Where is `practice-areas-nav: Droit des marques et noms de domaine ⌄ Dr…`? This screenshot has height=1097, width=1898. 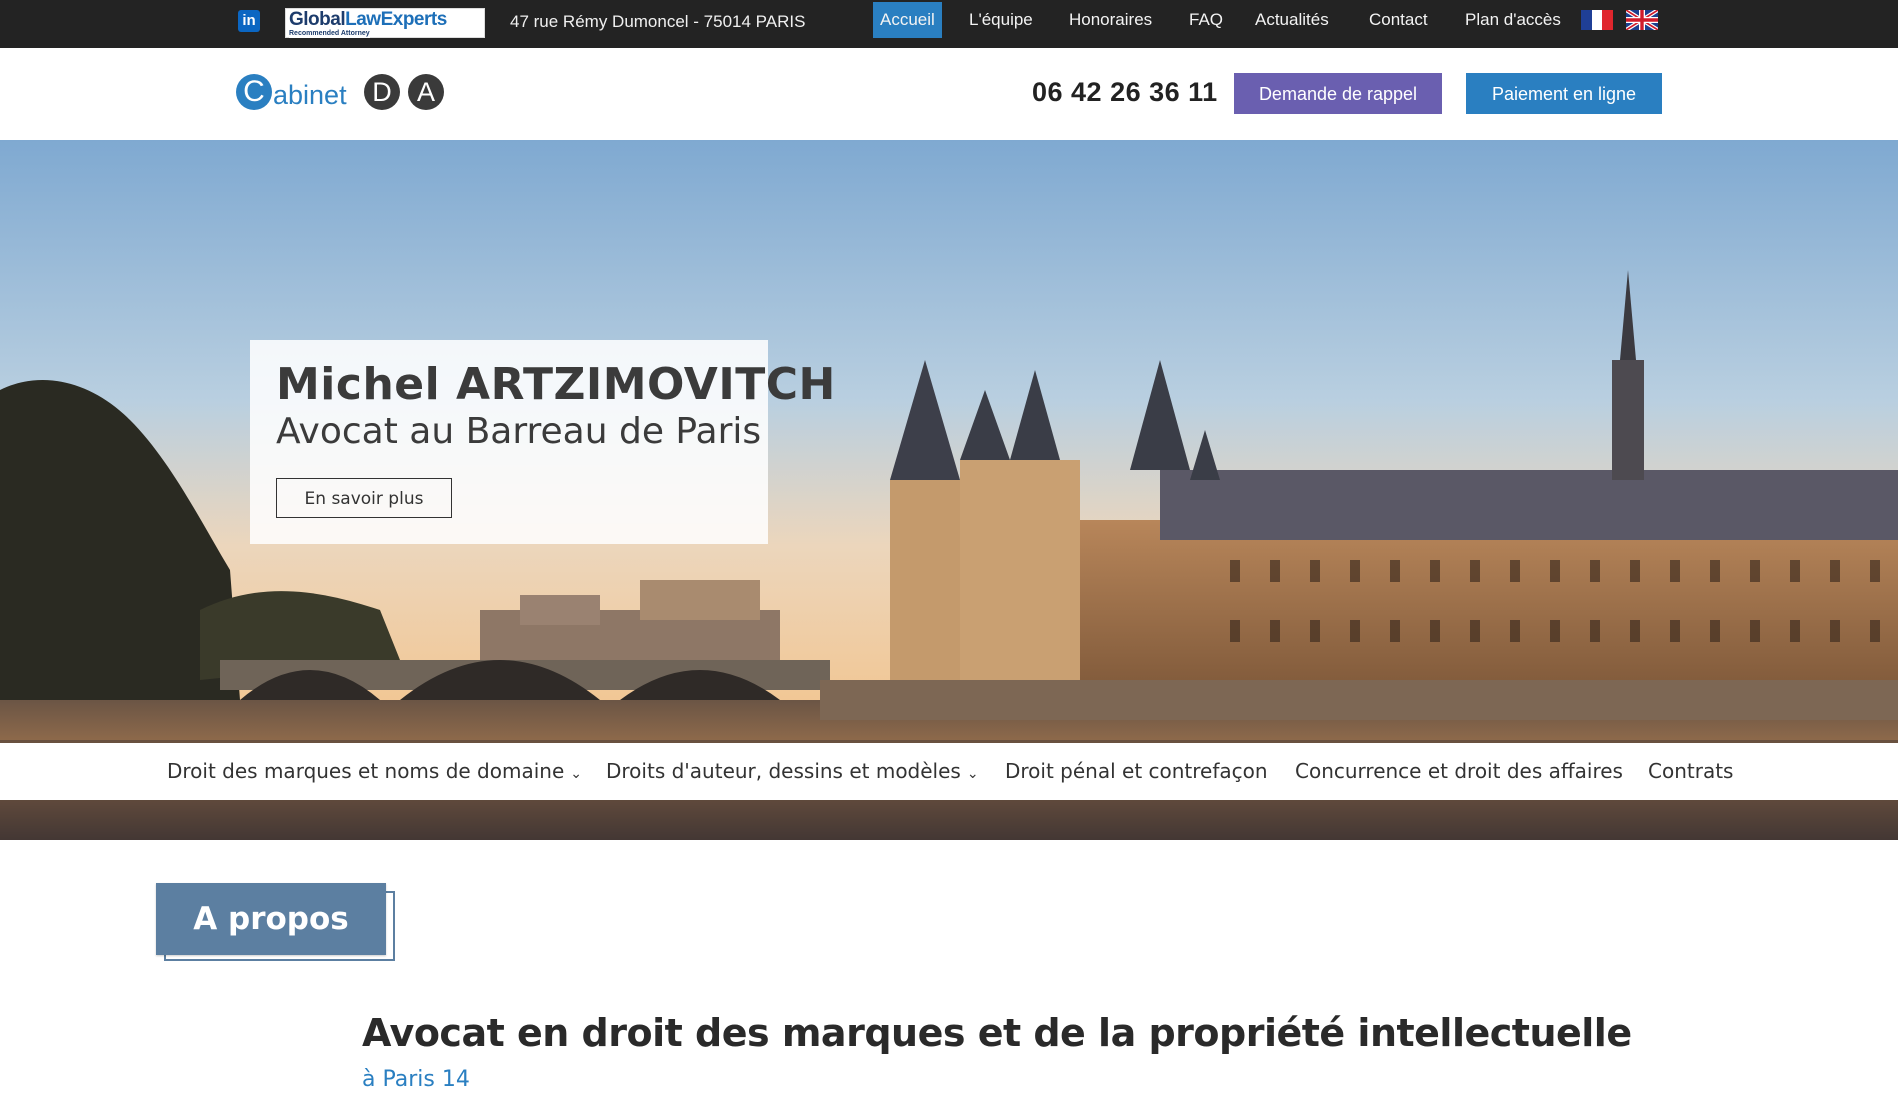
practice-areas-nav: Droit des marques et noms de domaine ⌄ Dr… is located at coordinates (949, 771).